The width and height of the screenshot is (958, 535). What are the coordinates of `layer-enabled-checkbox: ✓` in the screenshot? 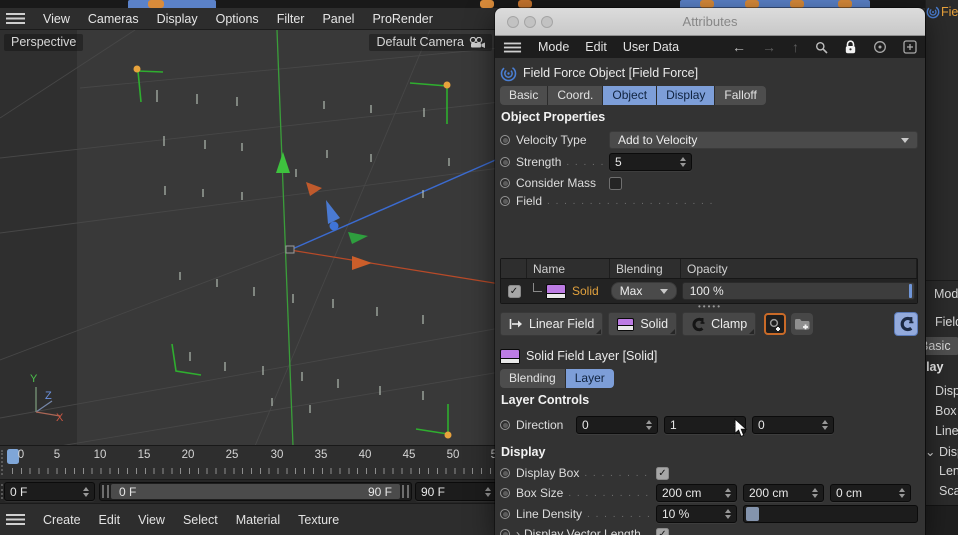 It's located at (514, 291).